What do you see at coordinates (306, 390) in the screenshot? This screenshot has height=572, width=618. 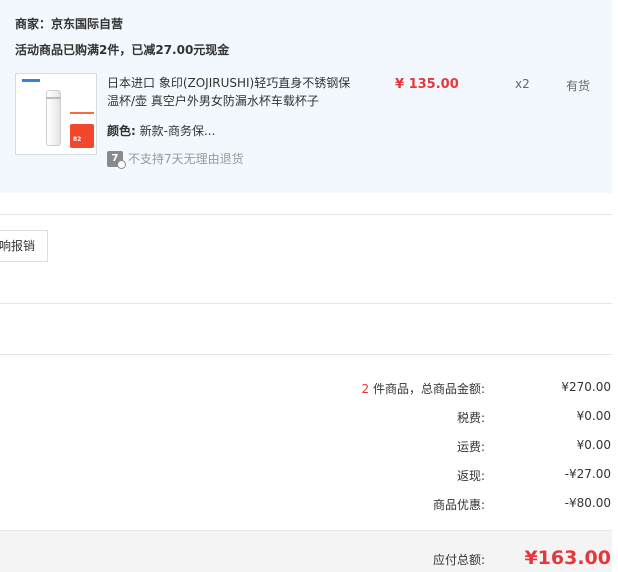 I see `summary-goods-row: 2 件商品，总商品金额: ¥270.00` at bounding box center [306, 390].